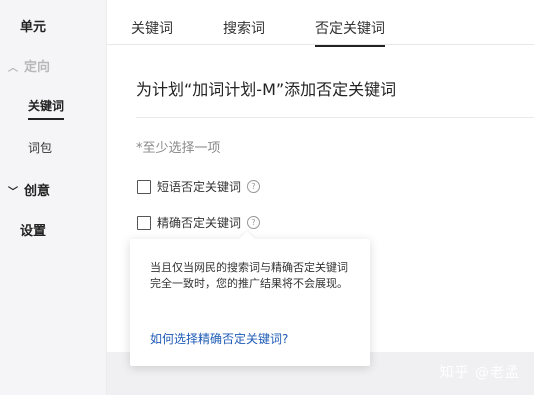 This screenshot has width=534, height=395. I want to click on tab-bar: 关键词 搜索词 否定关键词, so click(320, 23).